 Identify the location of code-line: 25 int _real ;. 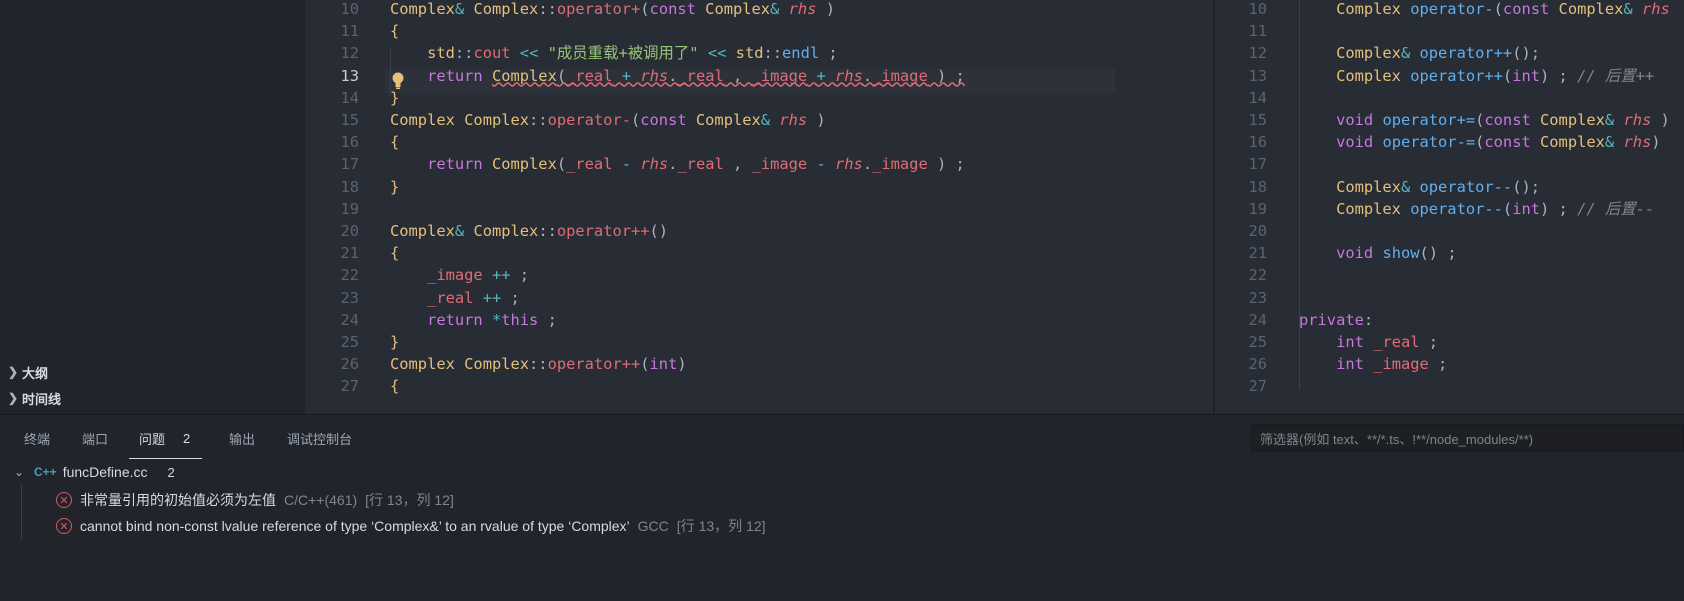
(1449, 342).